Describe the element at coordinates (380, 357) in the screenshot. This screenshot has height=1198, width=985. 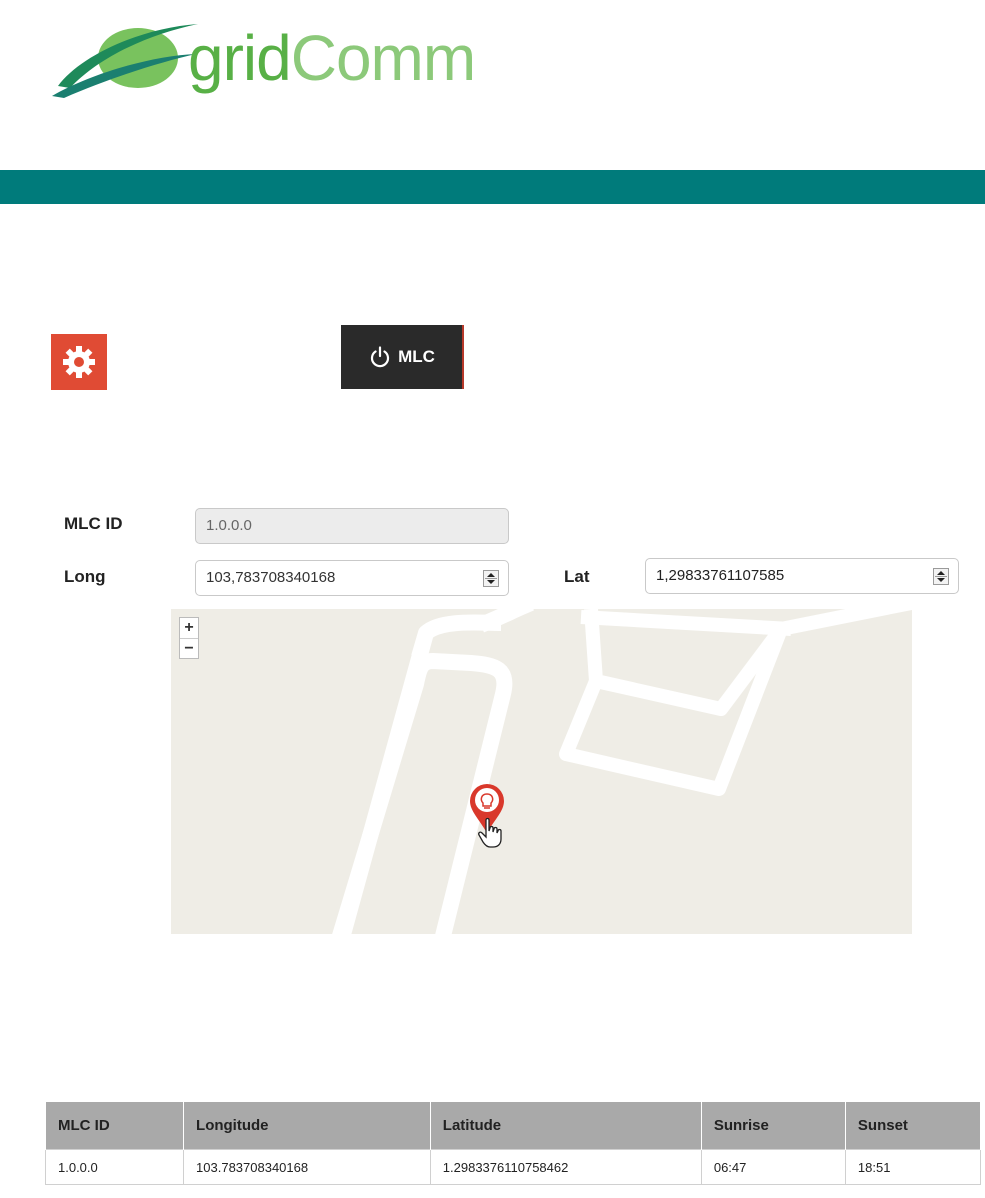
I see `power-icon` at that location.